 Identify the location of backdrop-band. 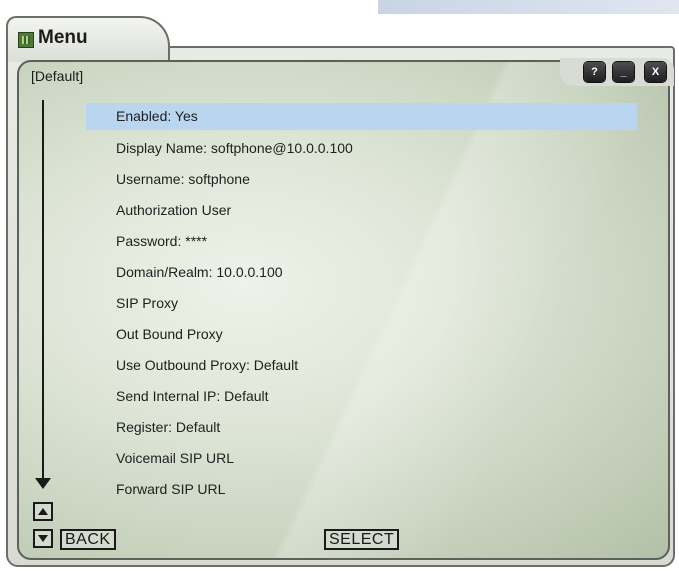
(528, 7).